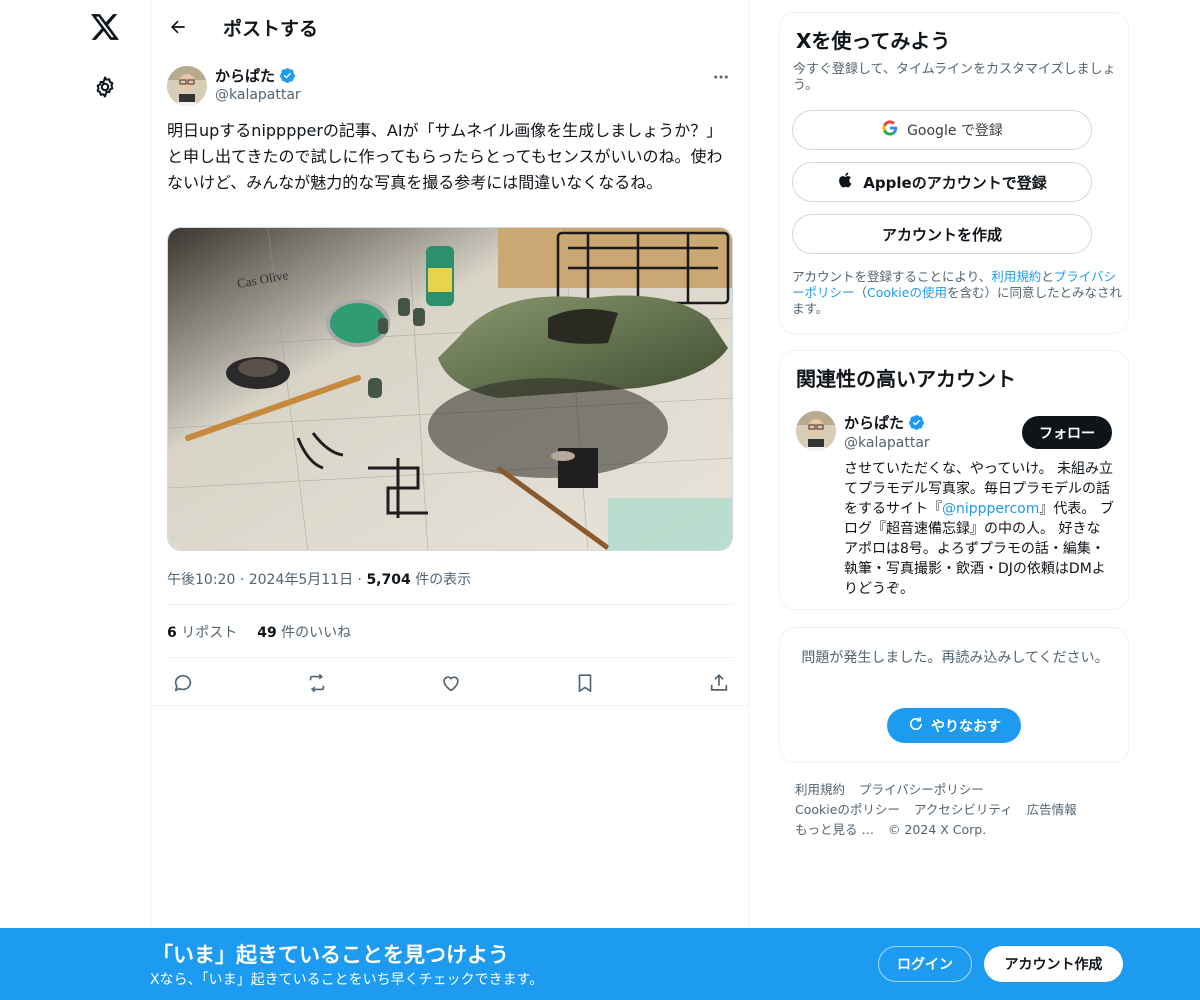 The image size is (1200, 1000). What do you see at coordinates (925, 964) in the screenshot?
I see `login-button: ログイン` at bounding box center [925, 964].